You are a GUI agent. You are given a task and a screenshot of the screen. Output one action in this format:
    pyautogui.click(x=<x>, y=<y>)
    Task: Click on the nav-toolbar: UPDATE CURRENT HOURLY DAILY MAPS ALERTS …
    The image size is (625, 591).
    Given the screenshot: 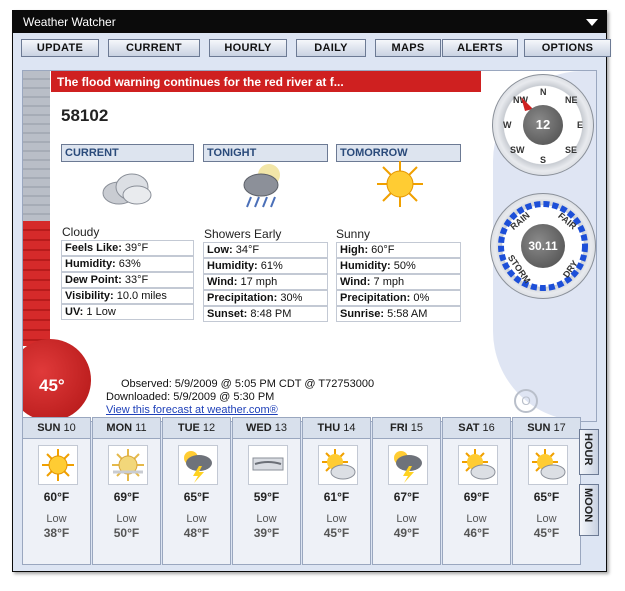 What is the action you would take?
    pyautogui.click(x=316, y=48)
    